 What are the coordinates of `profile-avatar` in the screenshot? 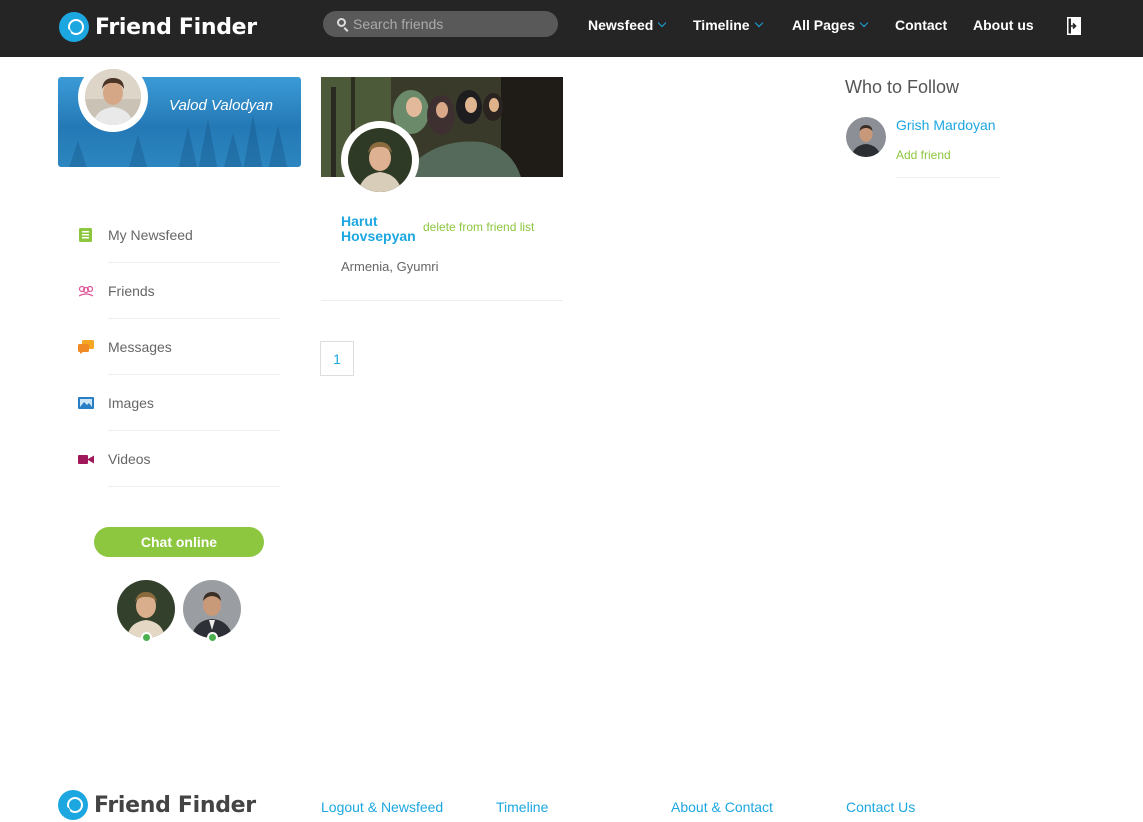 It's located at (113, 97).